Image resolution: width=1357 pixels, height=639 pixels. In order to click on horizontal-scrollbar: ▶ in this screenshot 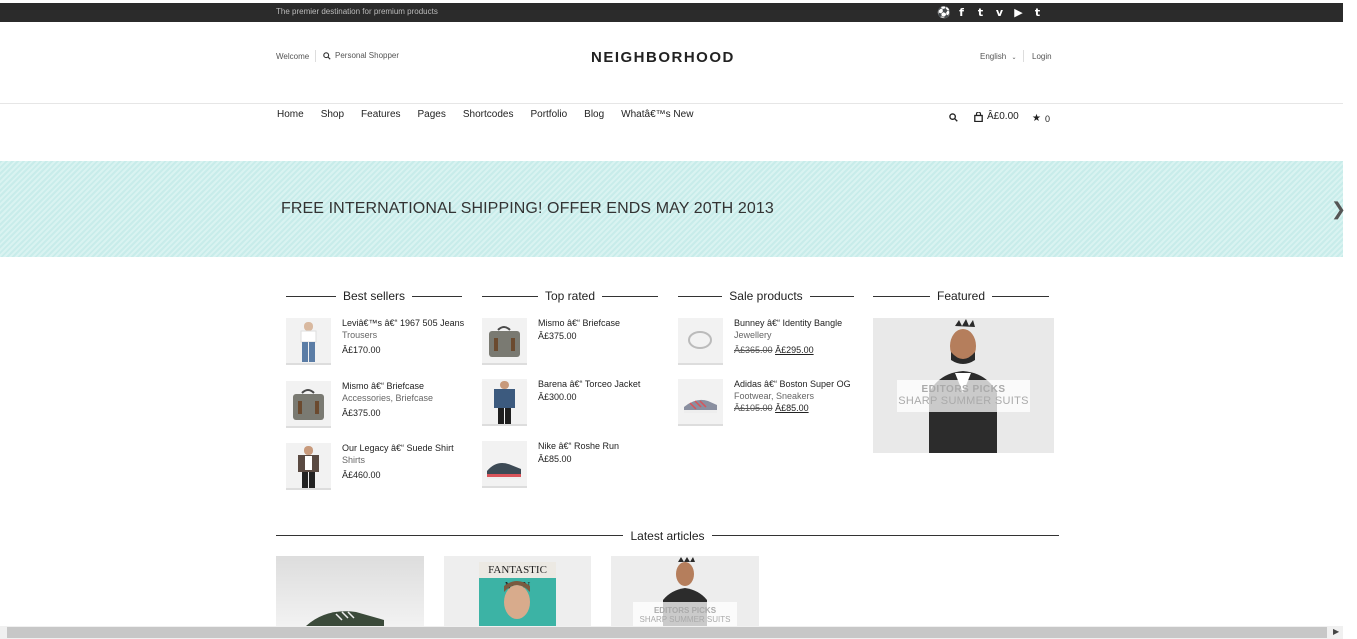, I will do `click(671, 632)`.